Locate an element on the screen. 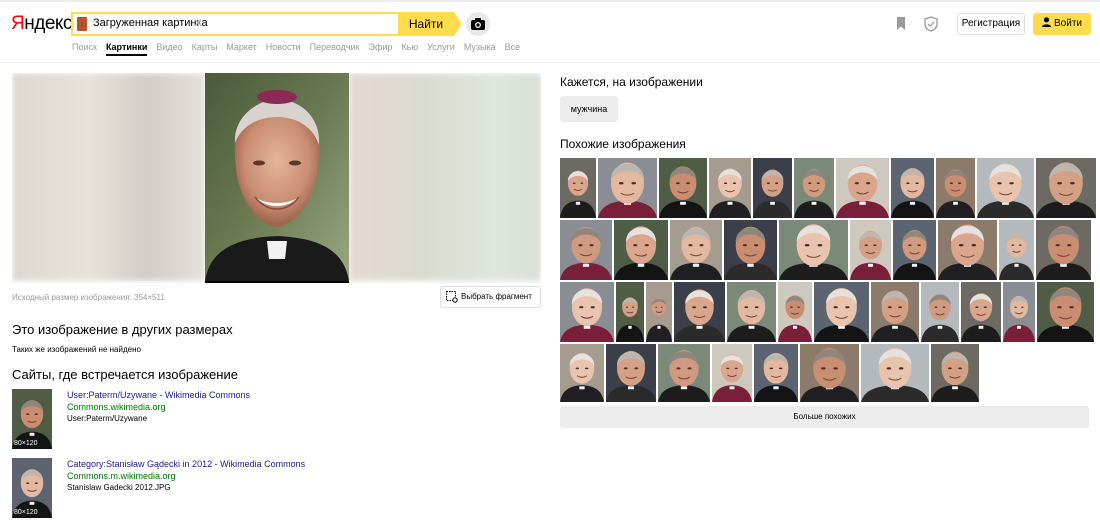  header-separator is located at coordinates (550, 62).